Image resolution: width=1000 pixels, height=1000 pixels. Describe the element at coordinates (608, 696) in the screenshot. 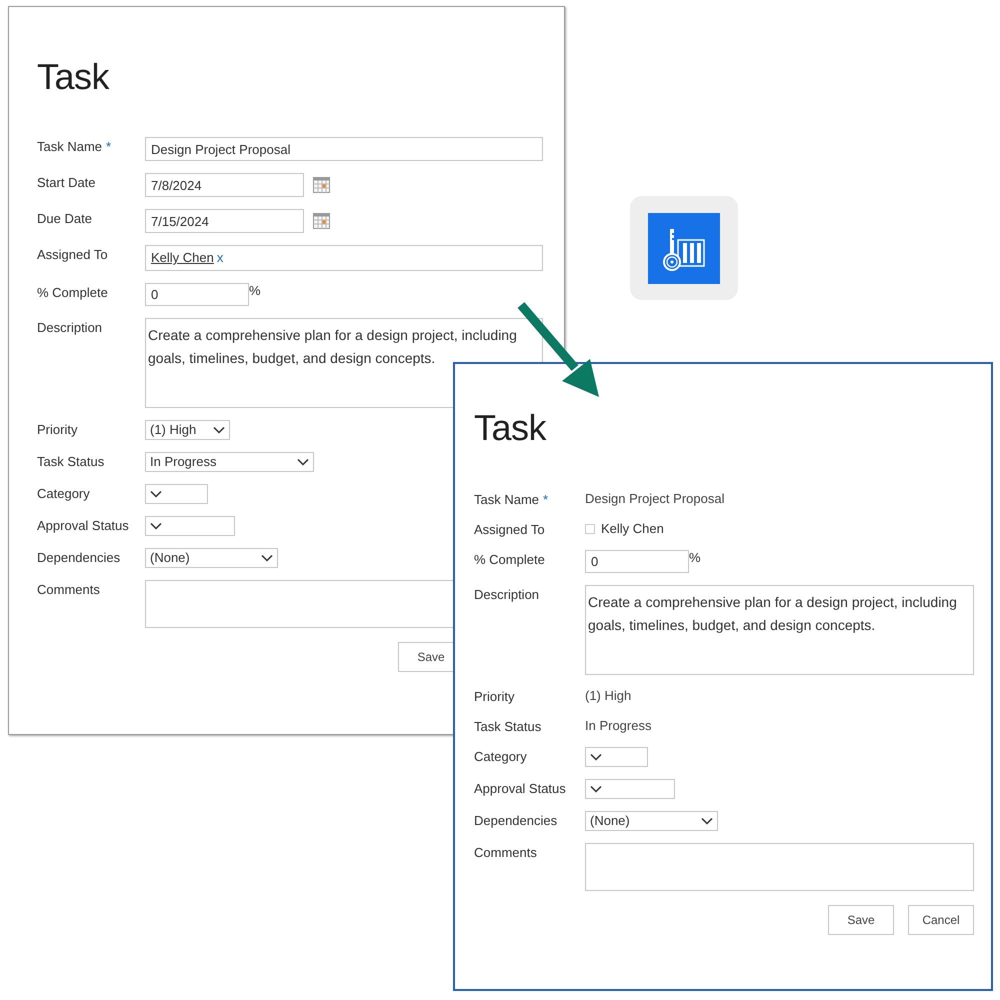

I see `field-value: (1) High` at that location.